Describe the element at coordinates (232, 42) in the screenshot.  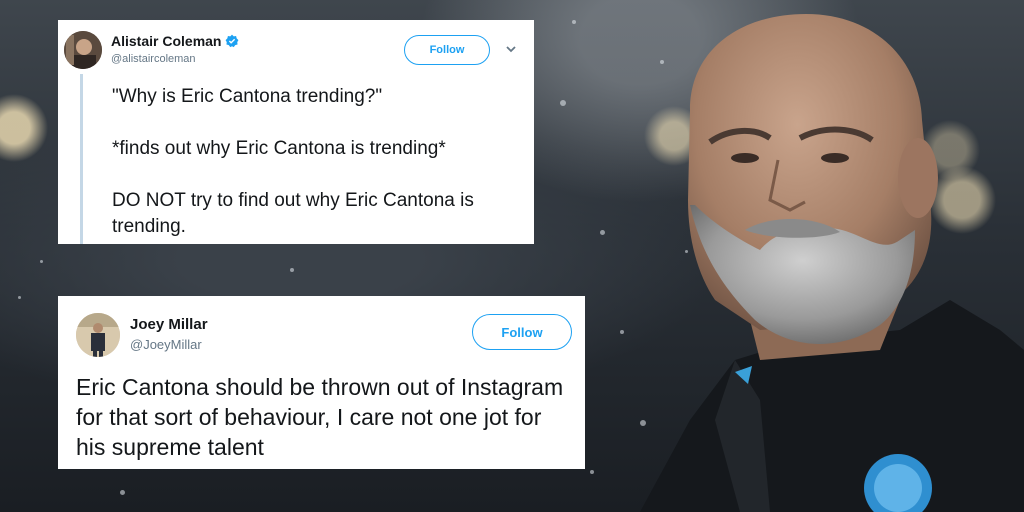
I see `verified-badge-icon` at that location.